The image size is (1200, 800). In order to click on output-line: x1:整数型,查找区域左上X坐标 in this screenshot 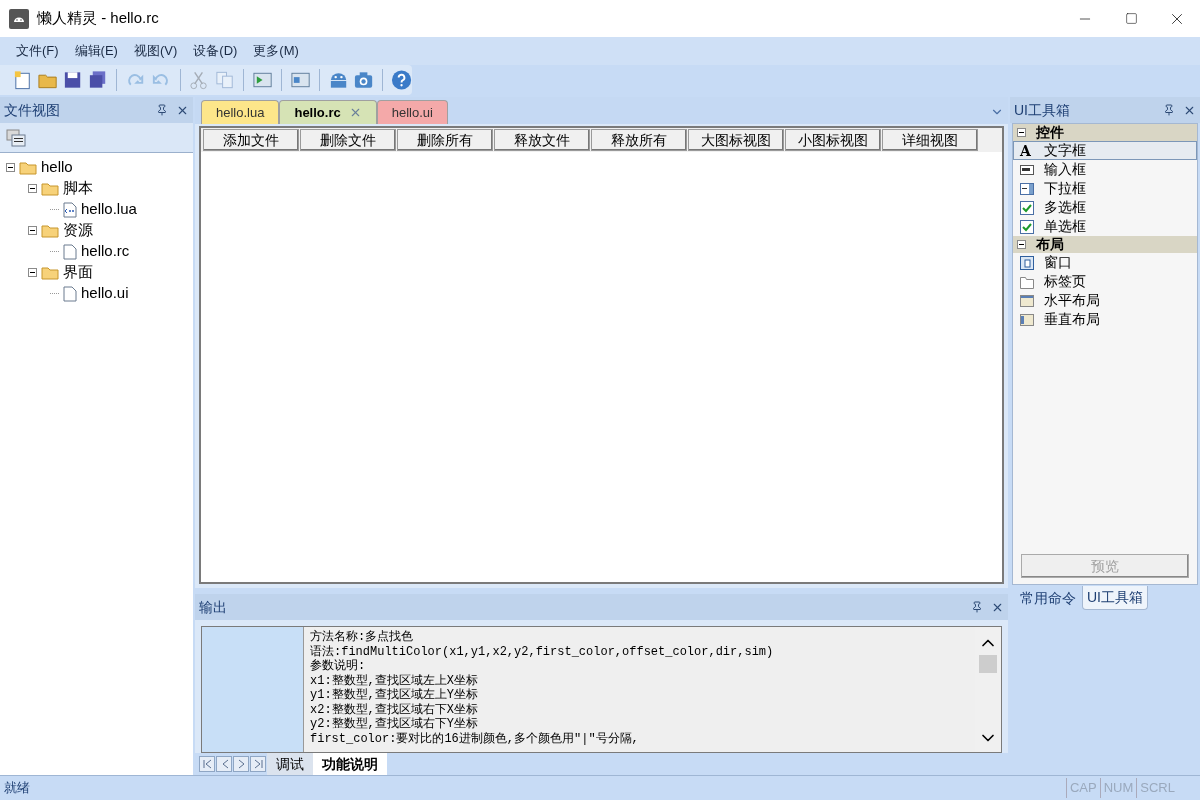, I will do `click(394, 680)`.